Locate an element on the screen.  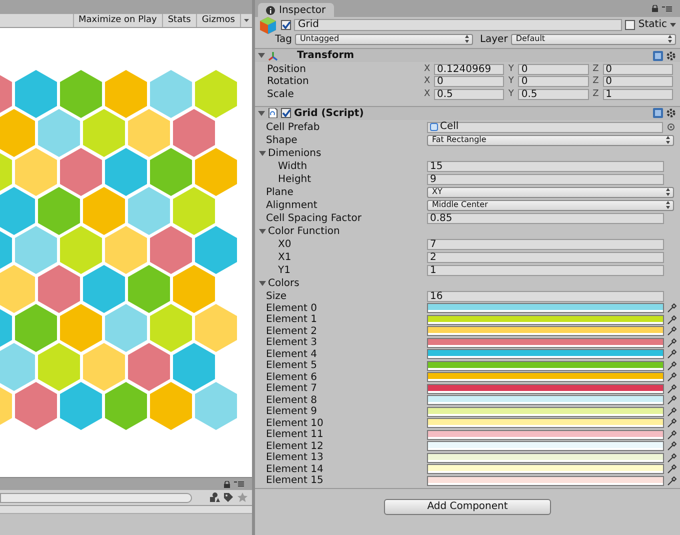
dropdown: Fat Rectangle is located at coordinates (550, 140).